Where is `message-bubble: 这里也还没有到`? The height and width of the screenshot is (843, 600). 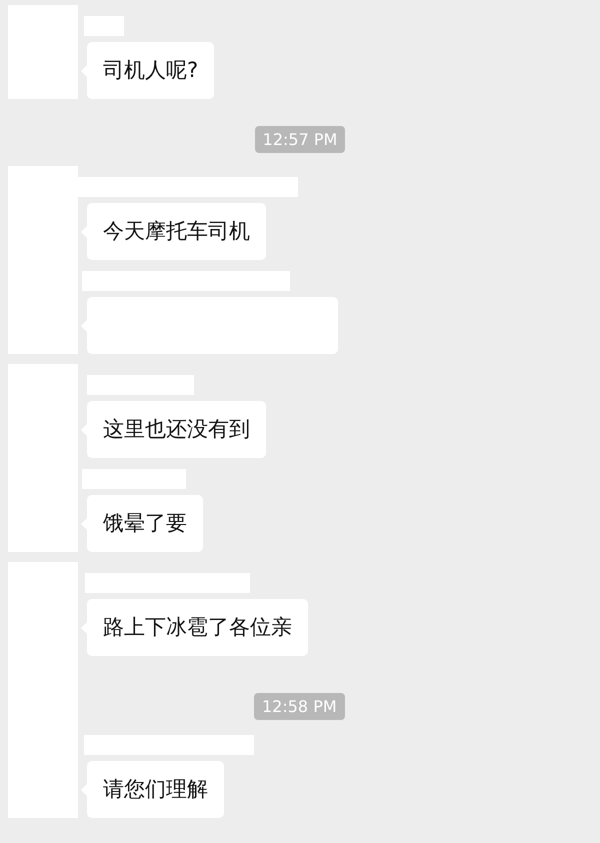
message-bubble: 这里也还没有到 is located at coordinates (176, 429).